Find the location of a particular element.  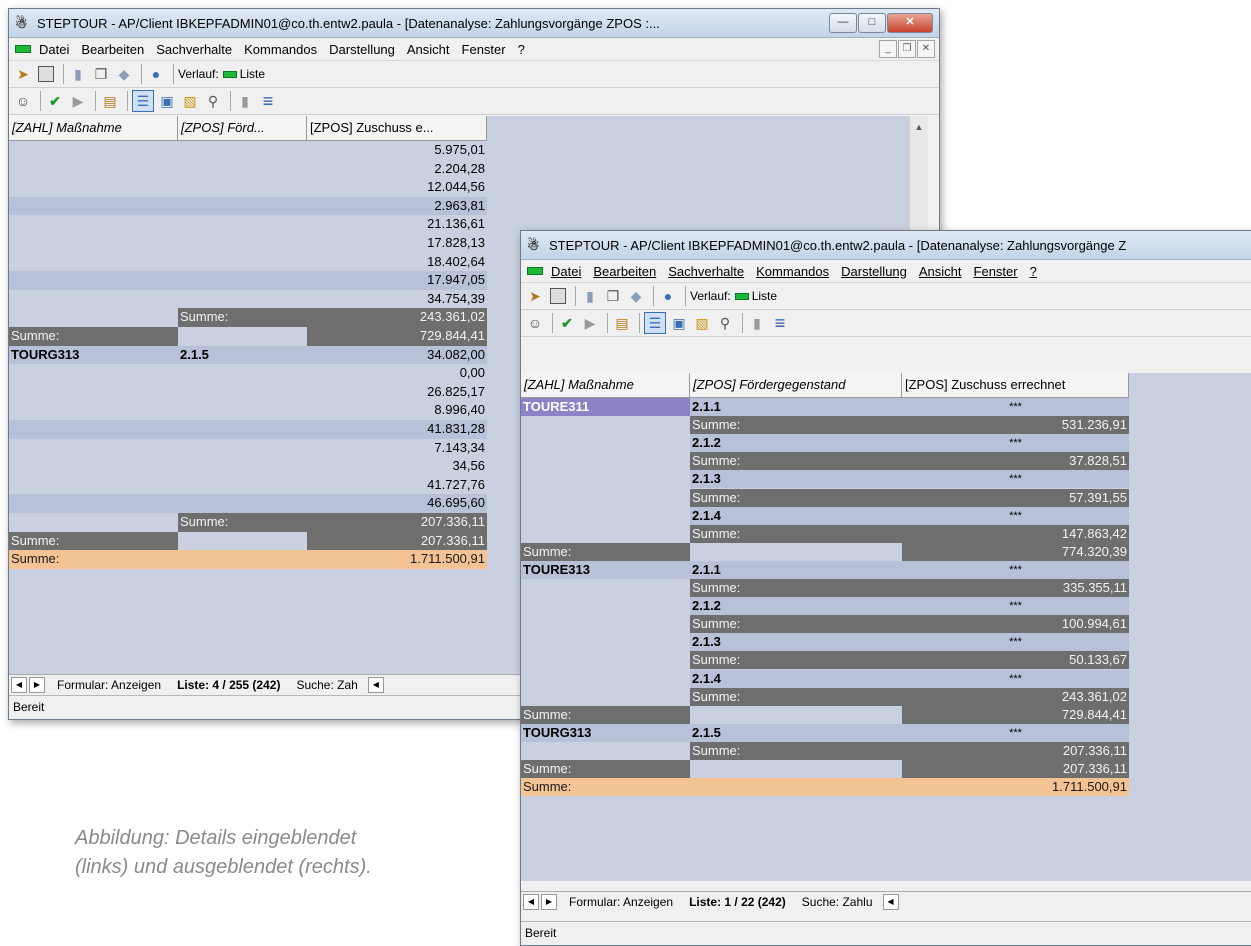

sheet-icon: ▮ is located at coordinates (757, 323).